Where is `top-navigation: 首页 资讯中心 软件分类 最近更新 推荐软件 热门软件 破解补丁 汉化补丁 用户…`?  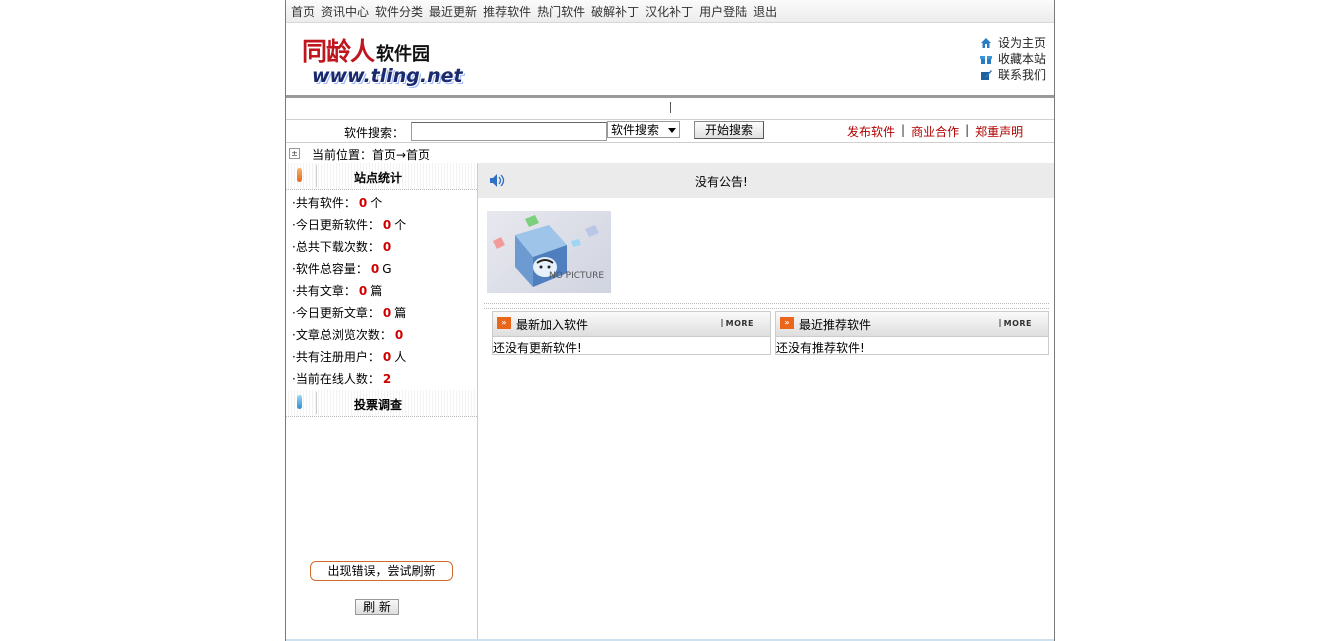
top-navigation: 首页 资讯中心 软件分类 最近更新 推荐软件 热门软件 破解补丁 汉化补丁 用户… is located at coordinates (670, 11).